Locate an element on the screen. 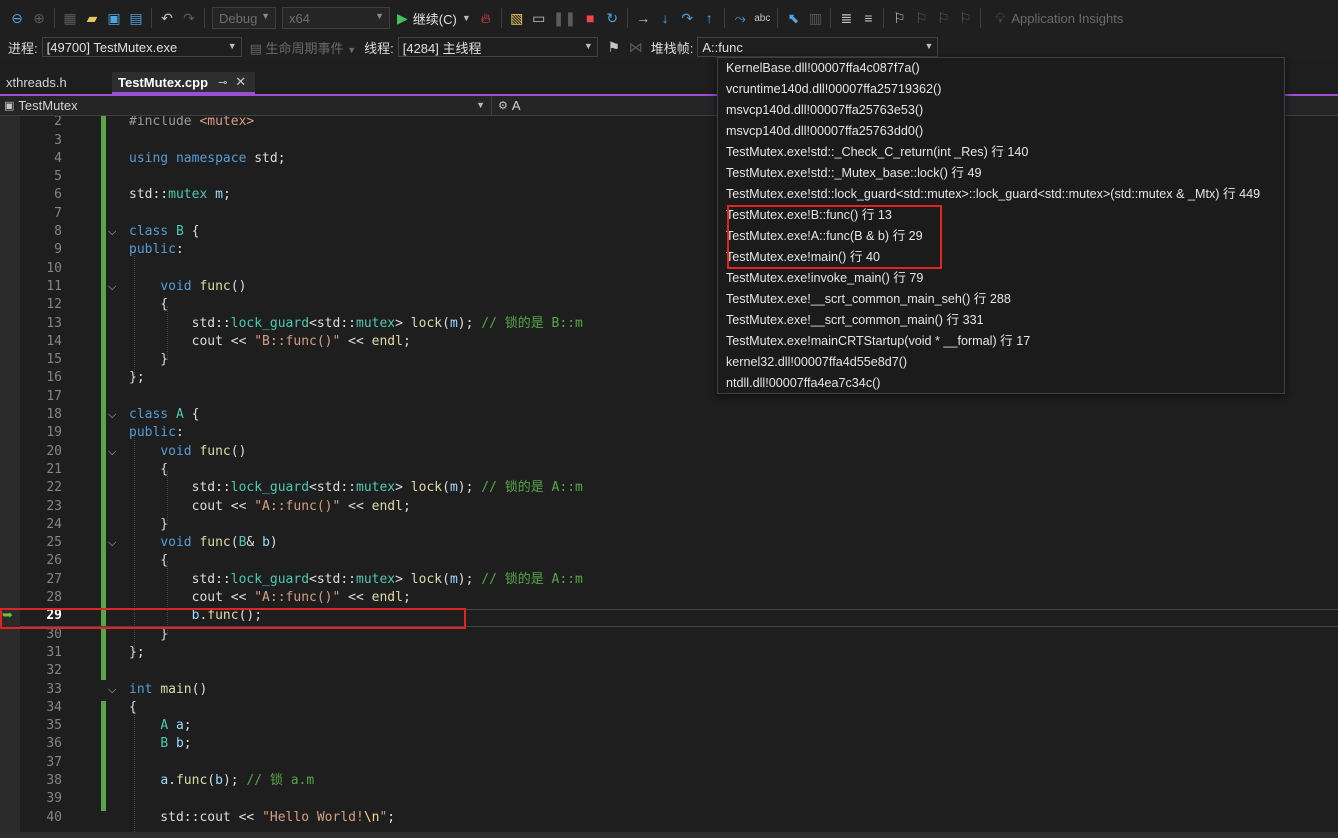  process-dropdown: [49700] TestMutex.exe ▼ is located at coordinates (141, 47).